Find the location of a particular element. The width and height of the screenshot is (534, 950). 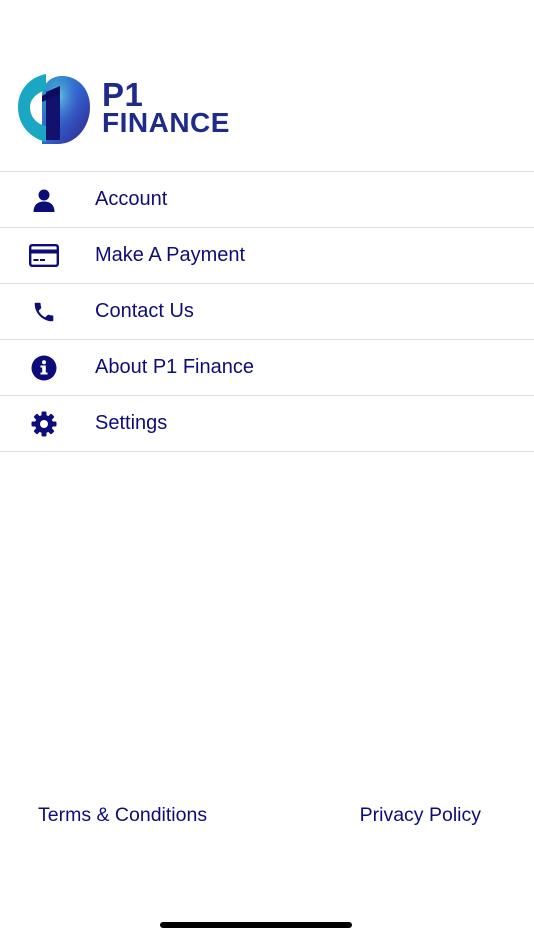

menu-item-make-a-payment: Make A Payment is located at coordinates (267, 256).